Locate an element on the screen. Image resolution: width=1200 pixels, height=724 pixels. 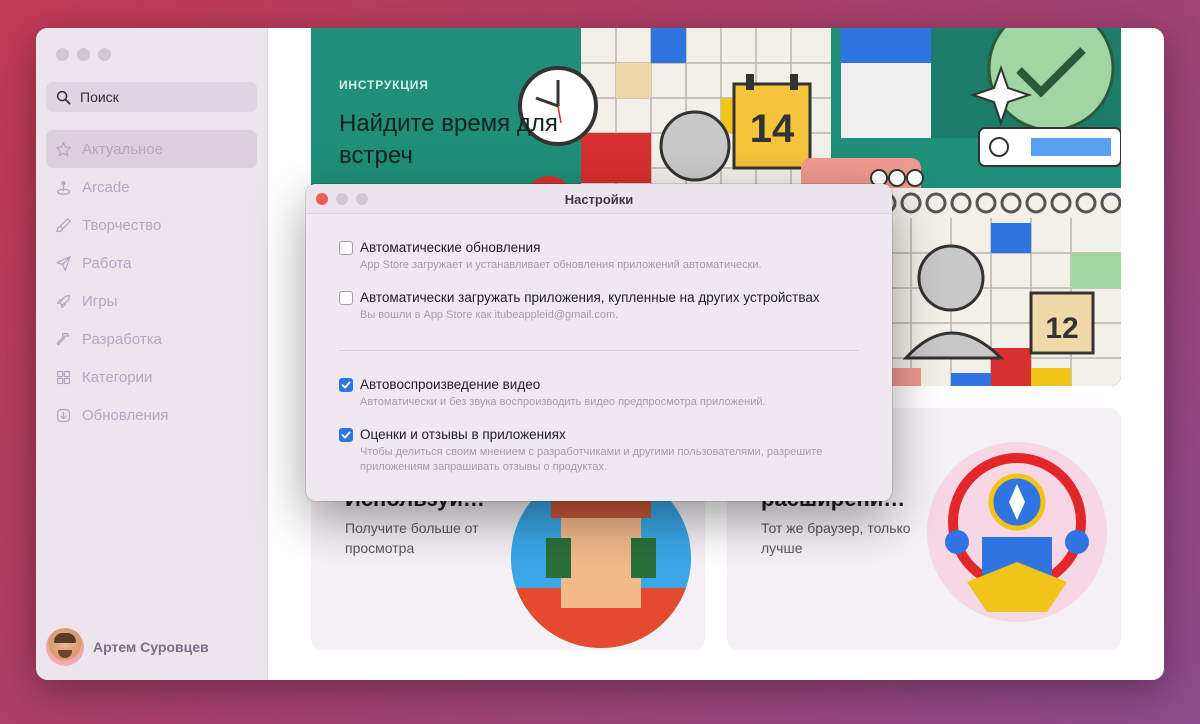
dialog-title: Настройки is located at coordinates (599, 199).